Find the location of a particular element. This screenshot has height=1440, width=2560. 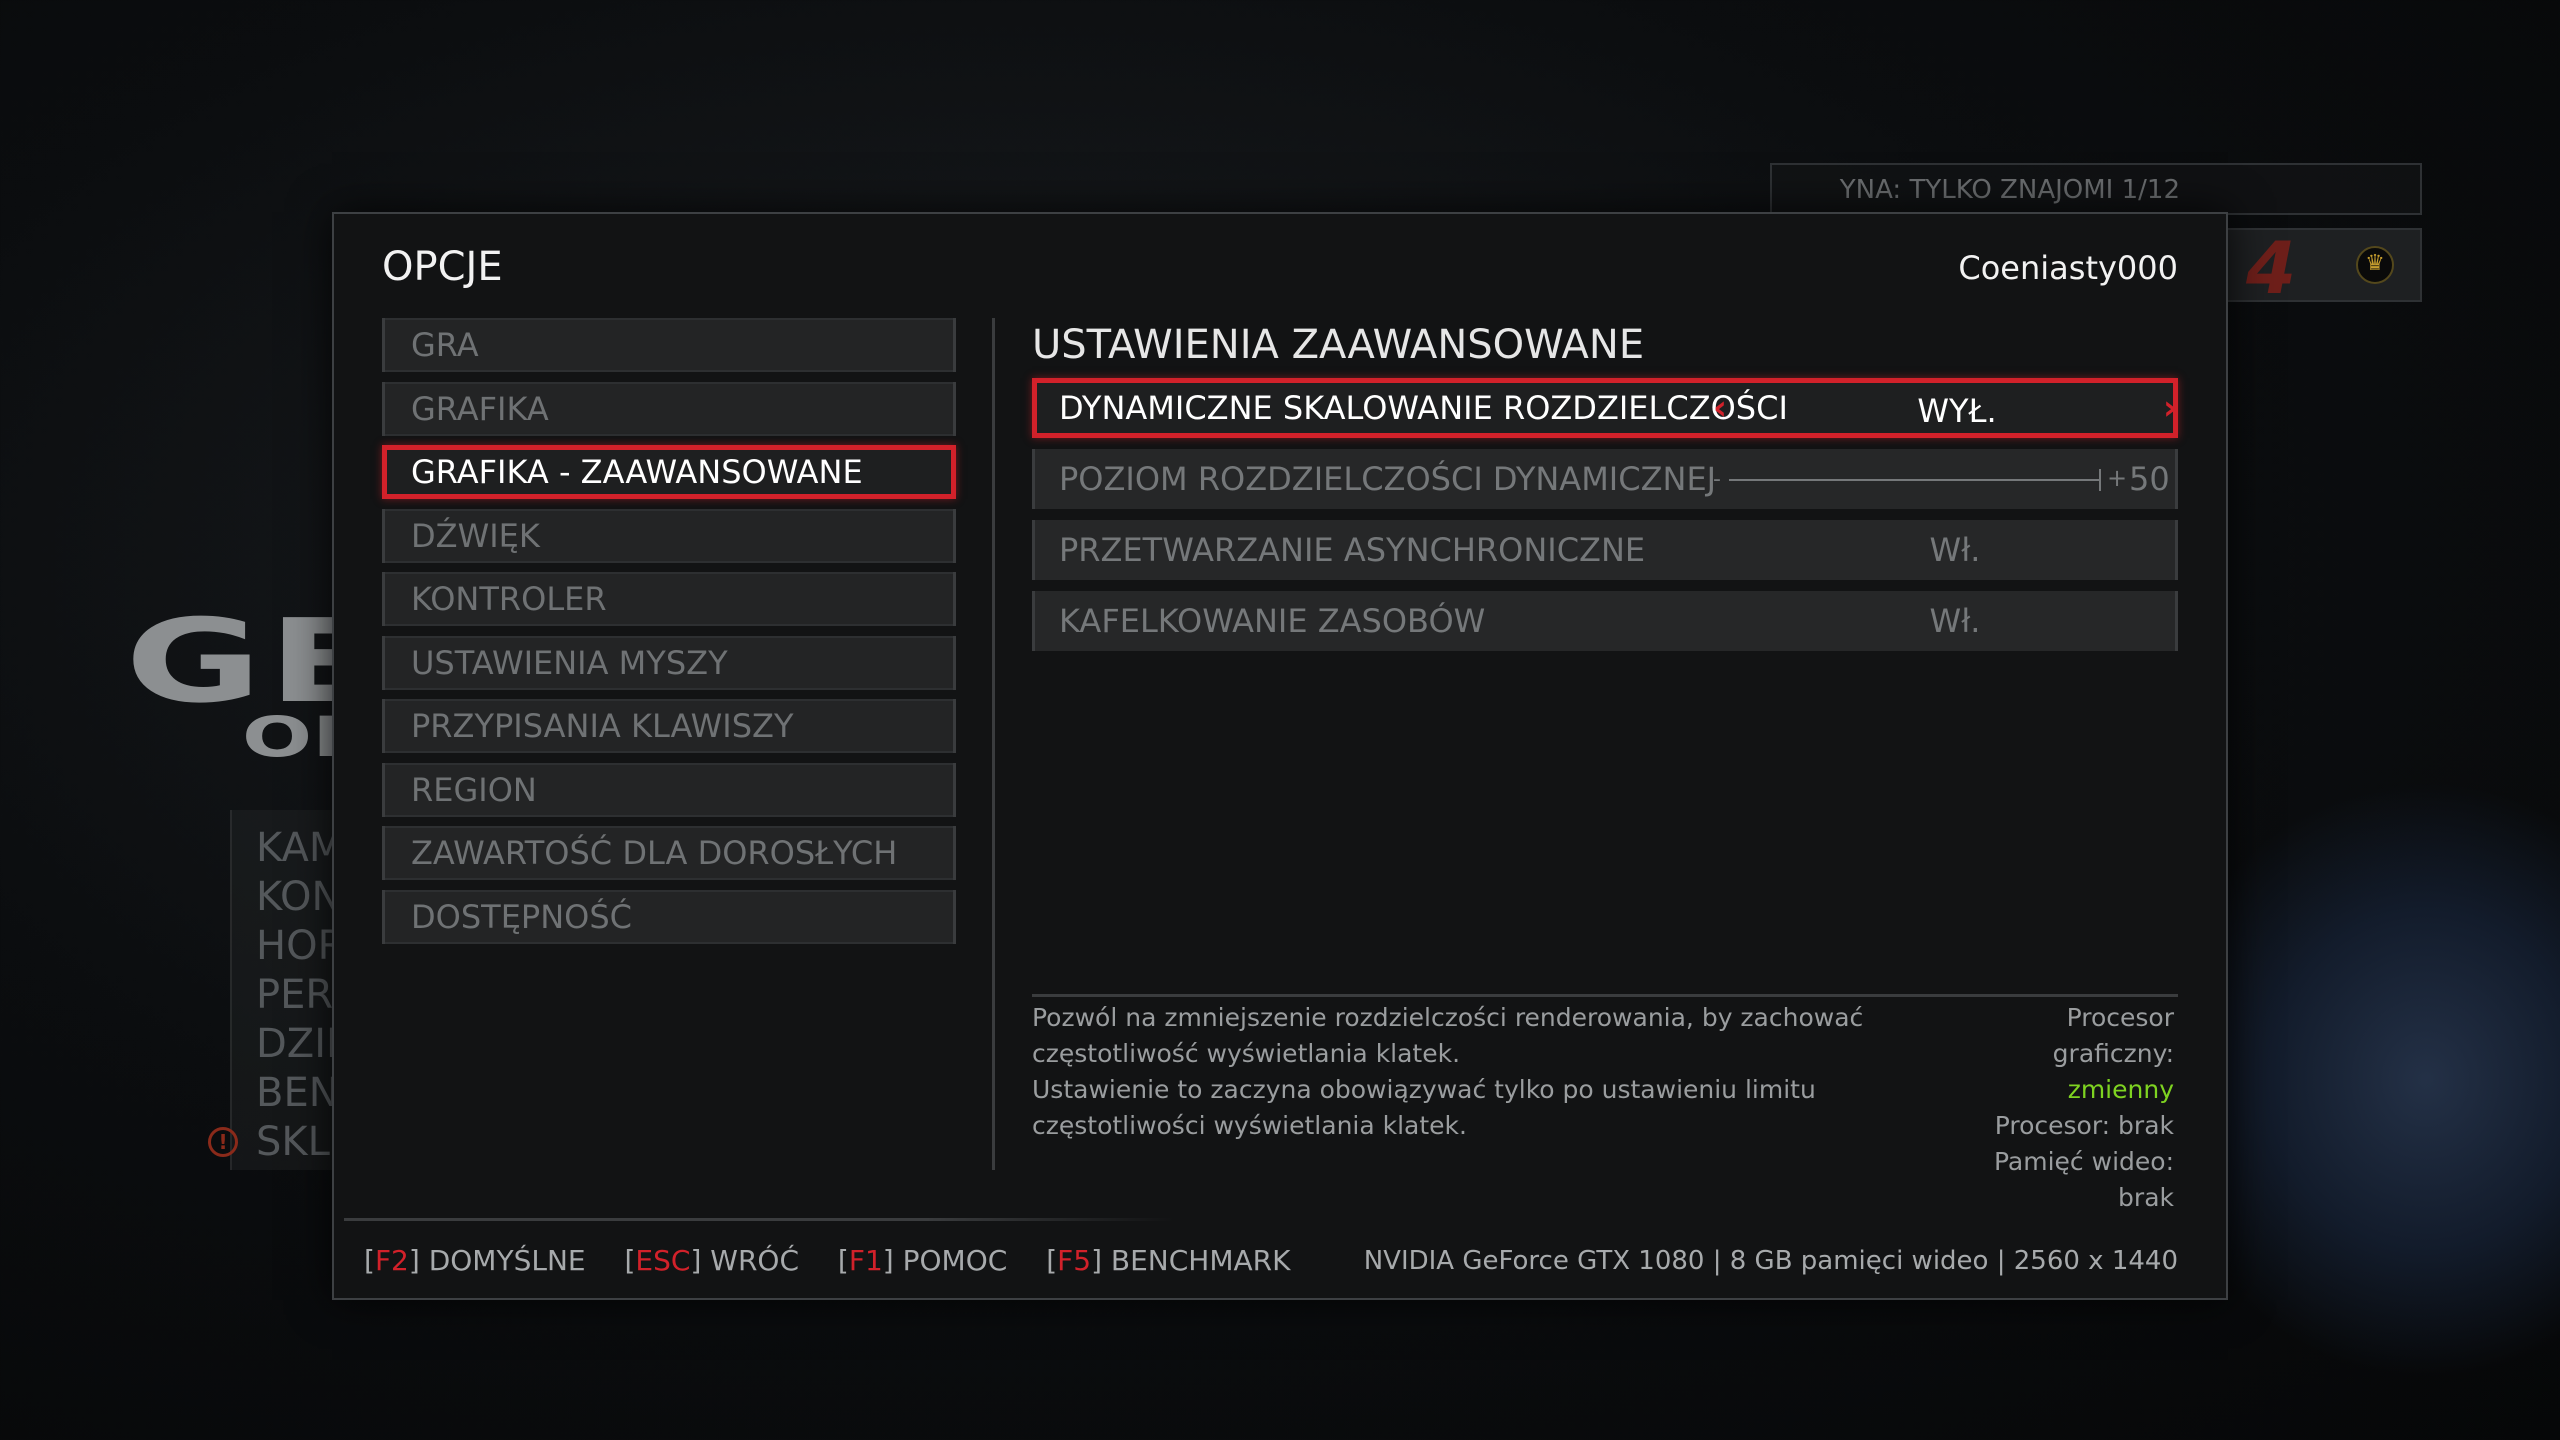

slider-plus: + is located at coordinates (2117, 478).